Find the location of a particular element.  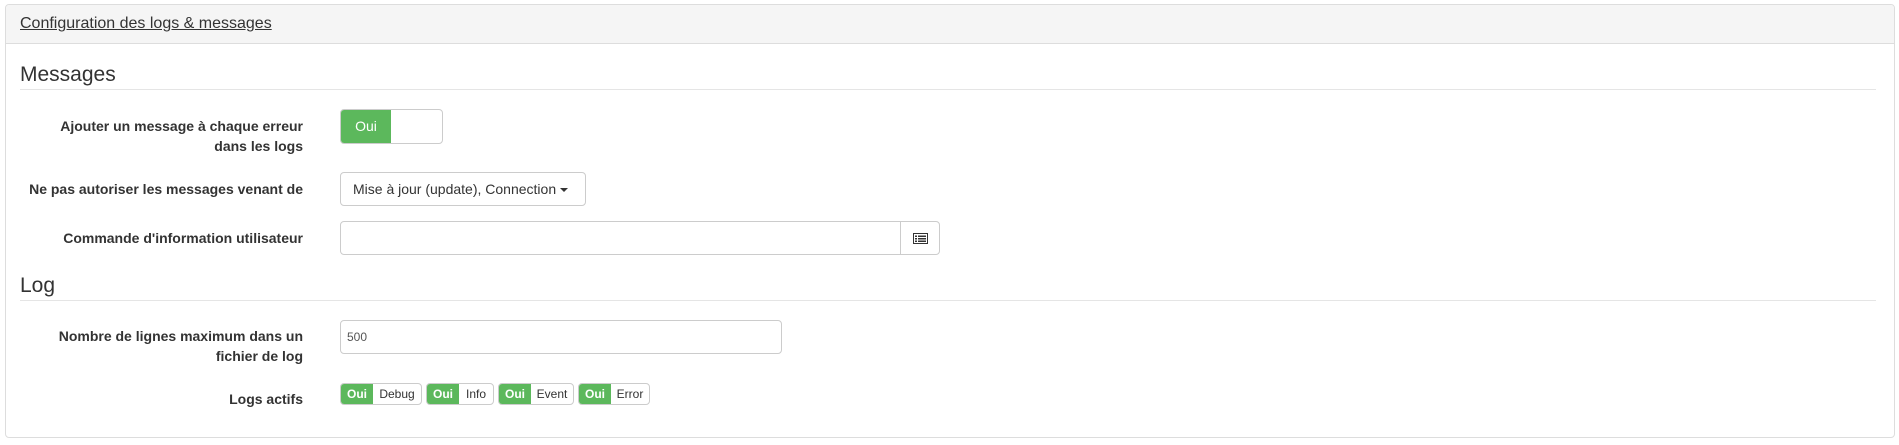

info-toggle-on: Oui is located at coordinates (443, 394).